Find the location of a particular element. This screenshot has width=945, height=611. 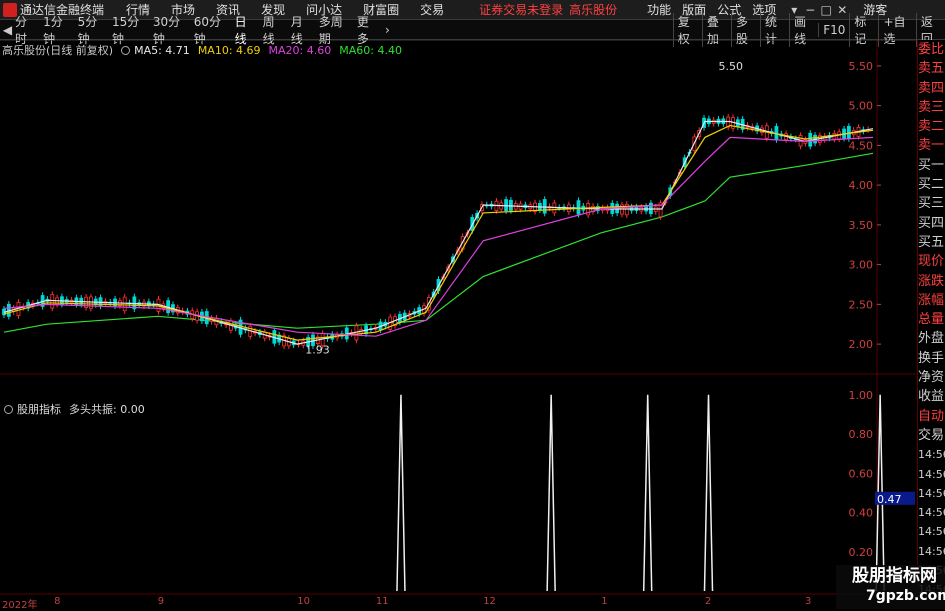

side-panel-label: 换手 is located at coordinates (931, 358).